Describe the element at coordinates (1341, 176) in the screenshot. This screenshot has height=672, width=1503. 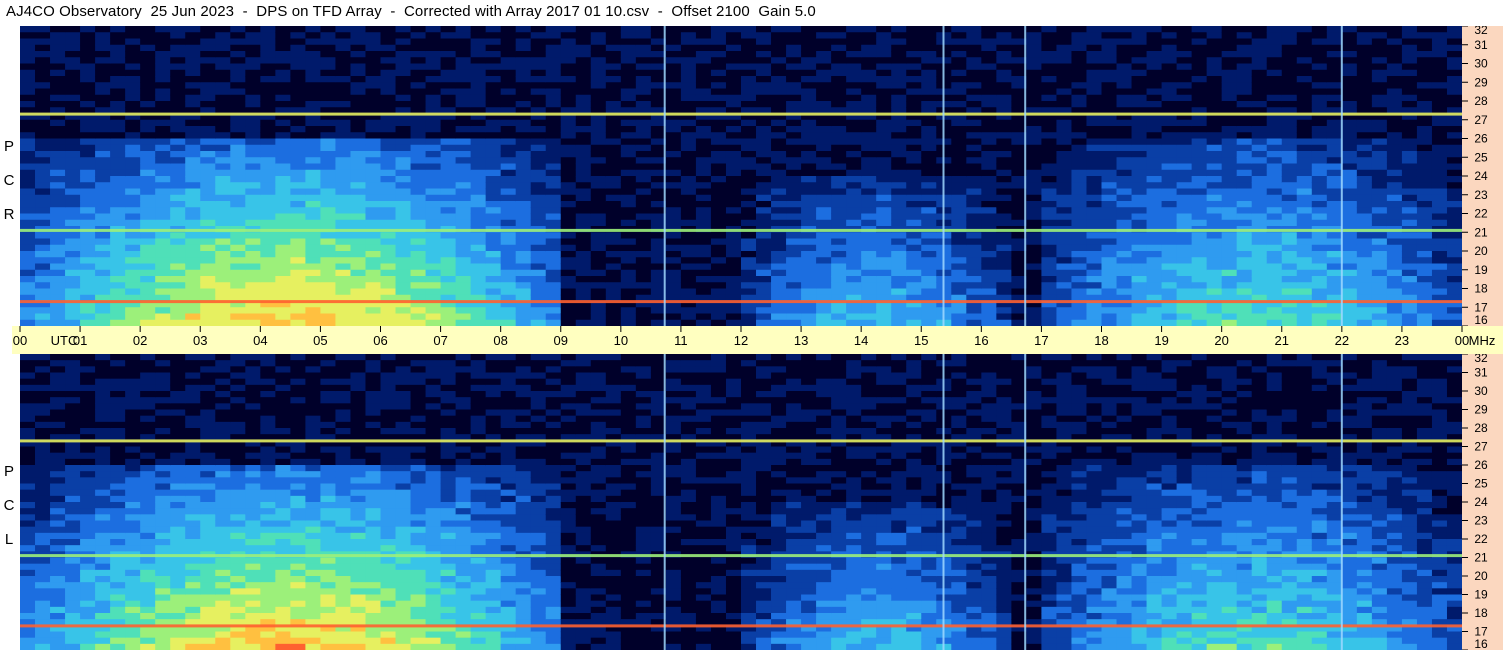
I see `vertical-marker` at that location.